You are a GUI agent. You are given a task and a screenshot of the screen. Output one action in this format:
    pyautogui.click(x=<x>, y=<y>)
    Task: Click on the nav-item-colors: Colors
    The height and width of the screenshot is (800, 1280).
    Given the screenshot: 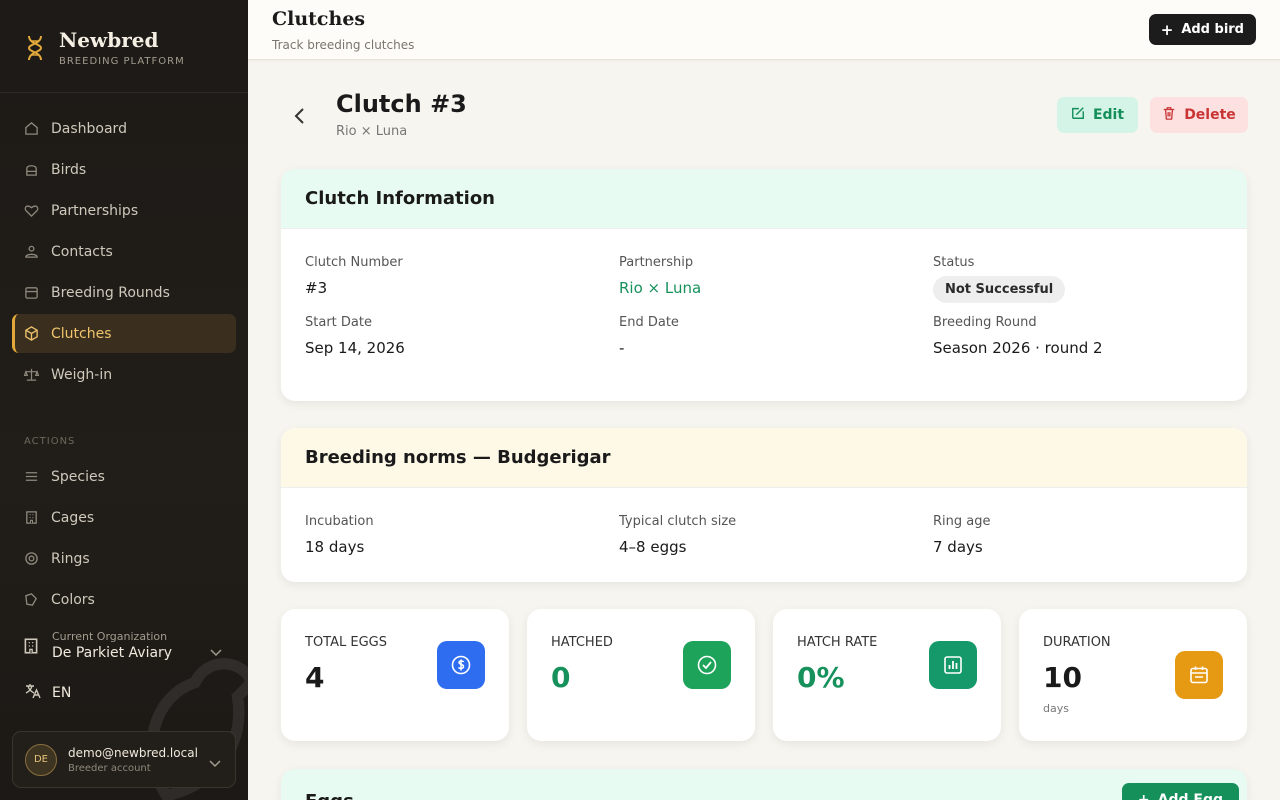 What is the action you would take?
    pyautogui.click(x=124, y=599)
    